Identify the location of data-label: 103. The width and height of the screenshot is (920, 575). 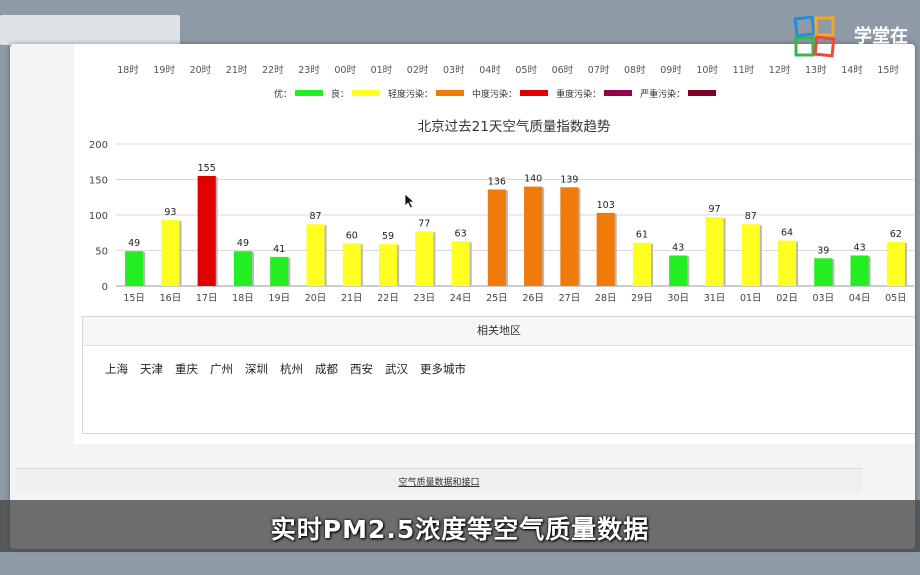
(606, 205).